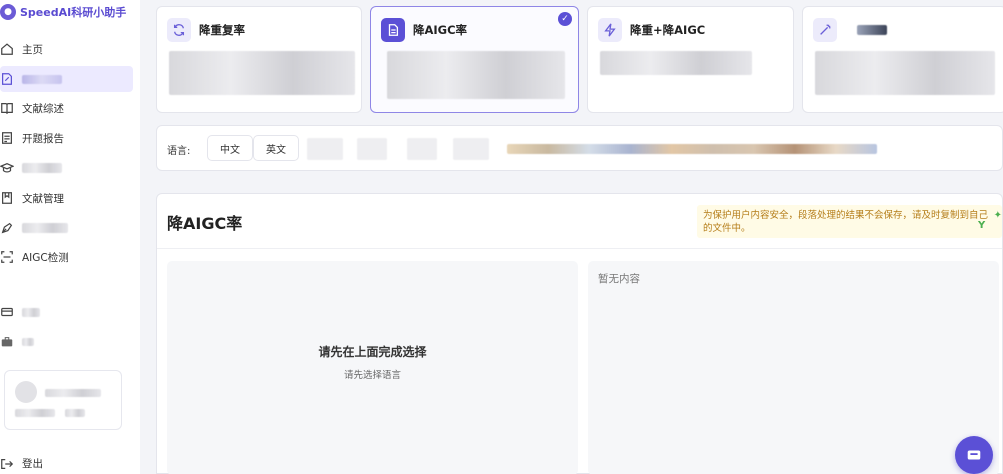  What do you see at coordinates (7, 312) in the screenshot?
I see `card-icon` at bounding box center [7, 312].